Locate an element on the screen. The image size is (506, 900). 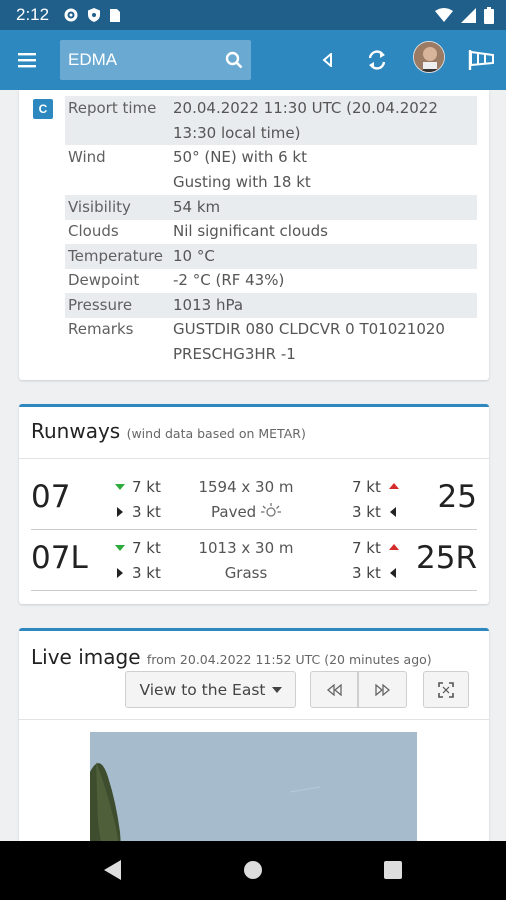
rewind-icon is located at coordinates (334, 689).